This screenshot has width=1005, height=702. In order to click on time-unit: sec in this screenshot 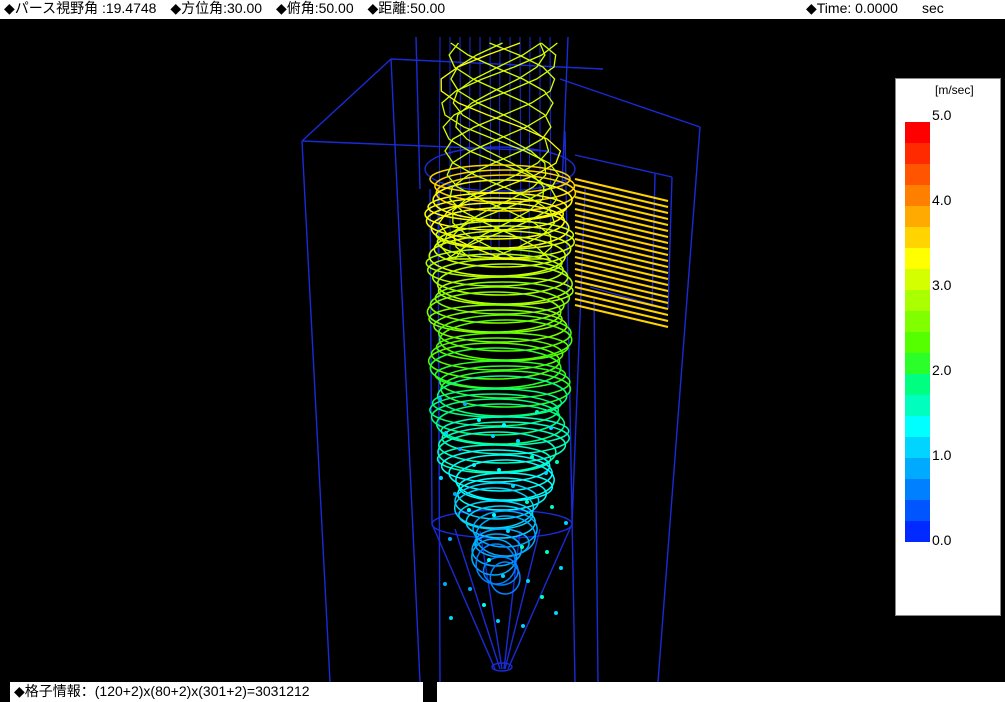, I will do `click(932, 8)`.